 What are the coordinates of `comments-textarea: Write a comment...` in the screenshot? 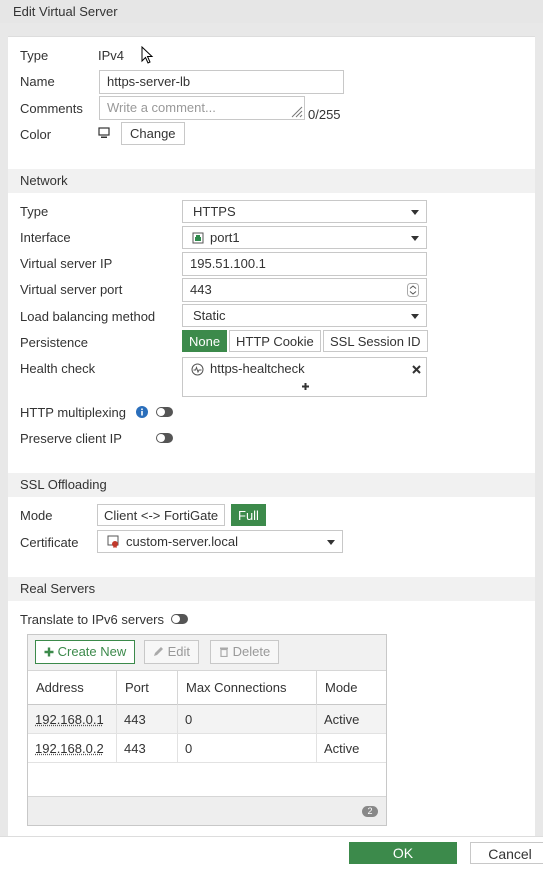 It's located at (202, 108).